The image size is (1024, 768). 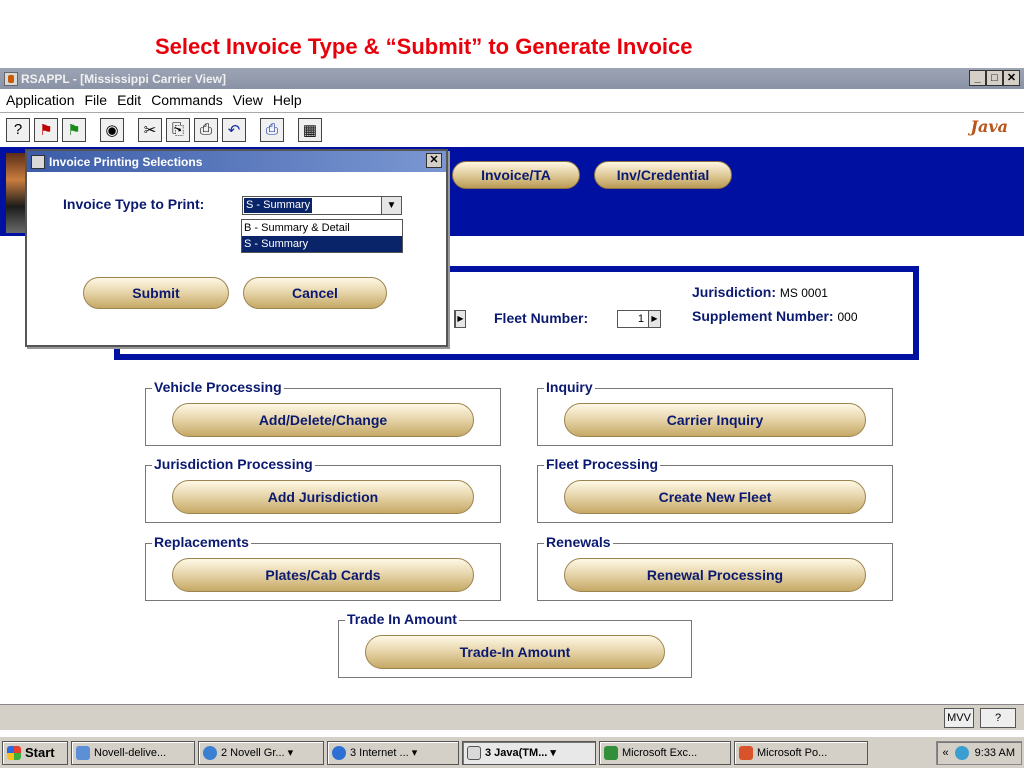 What do you see at coordinates (1011, 78) in the screenshot?
I see `close-button: ✕` at bounding box center [1011, 78].